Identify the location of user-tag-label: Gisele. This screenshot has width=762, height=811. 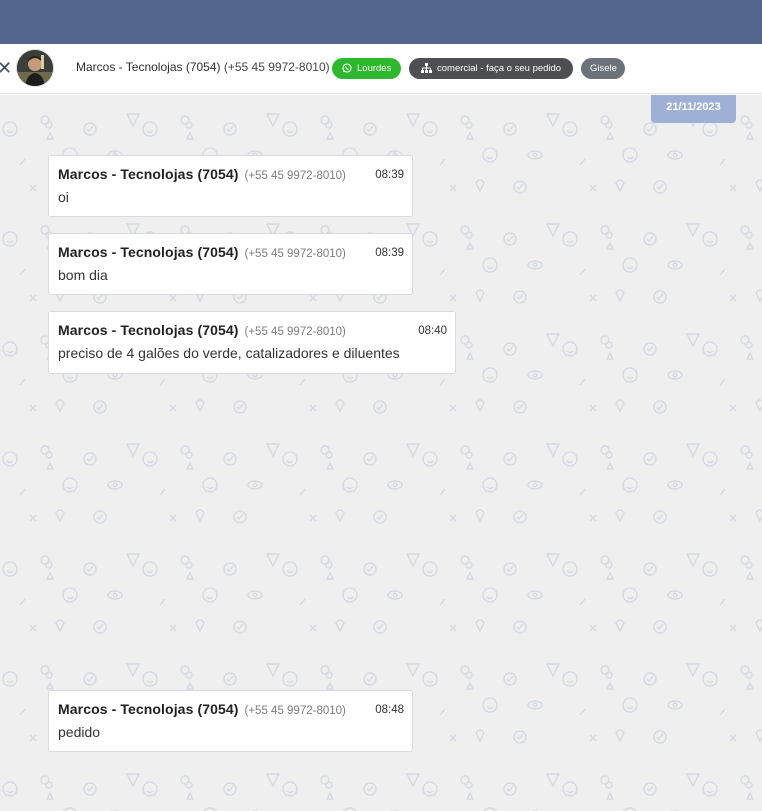
(603, 68).